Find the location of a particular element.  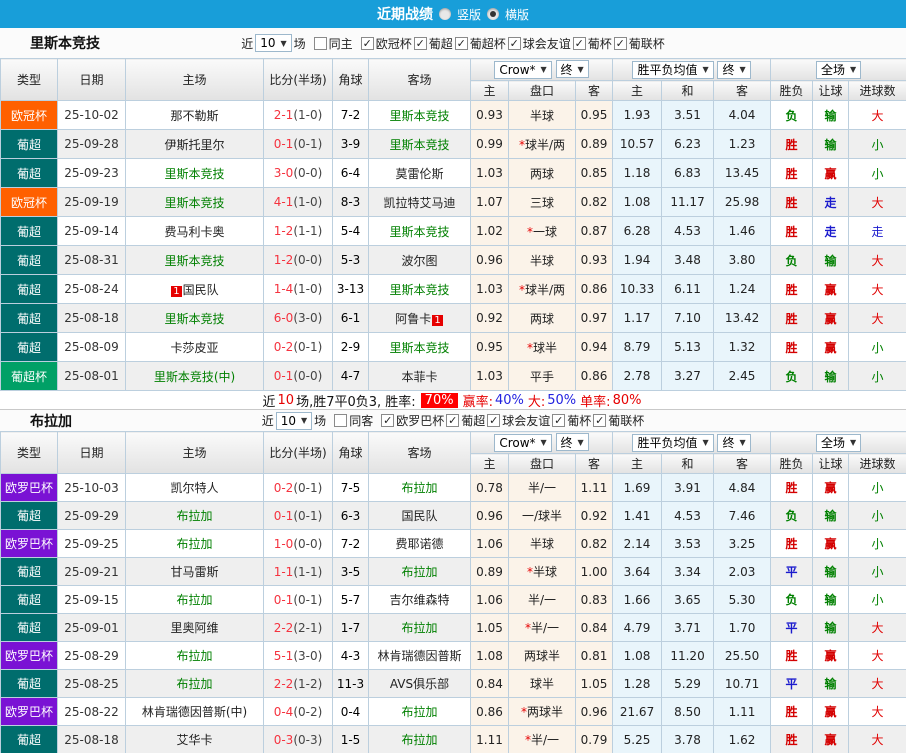

column-header: 日期 is located at coordinates (91, 79).